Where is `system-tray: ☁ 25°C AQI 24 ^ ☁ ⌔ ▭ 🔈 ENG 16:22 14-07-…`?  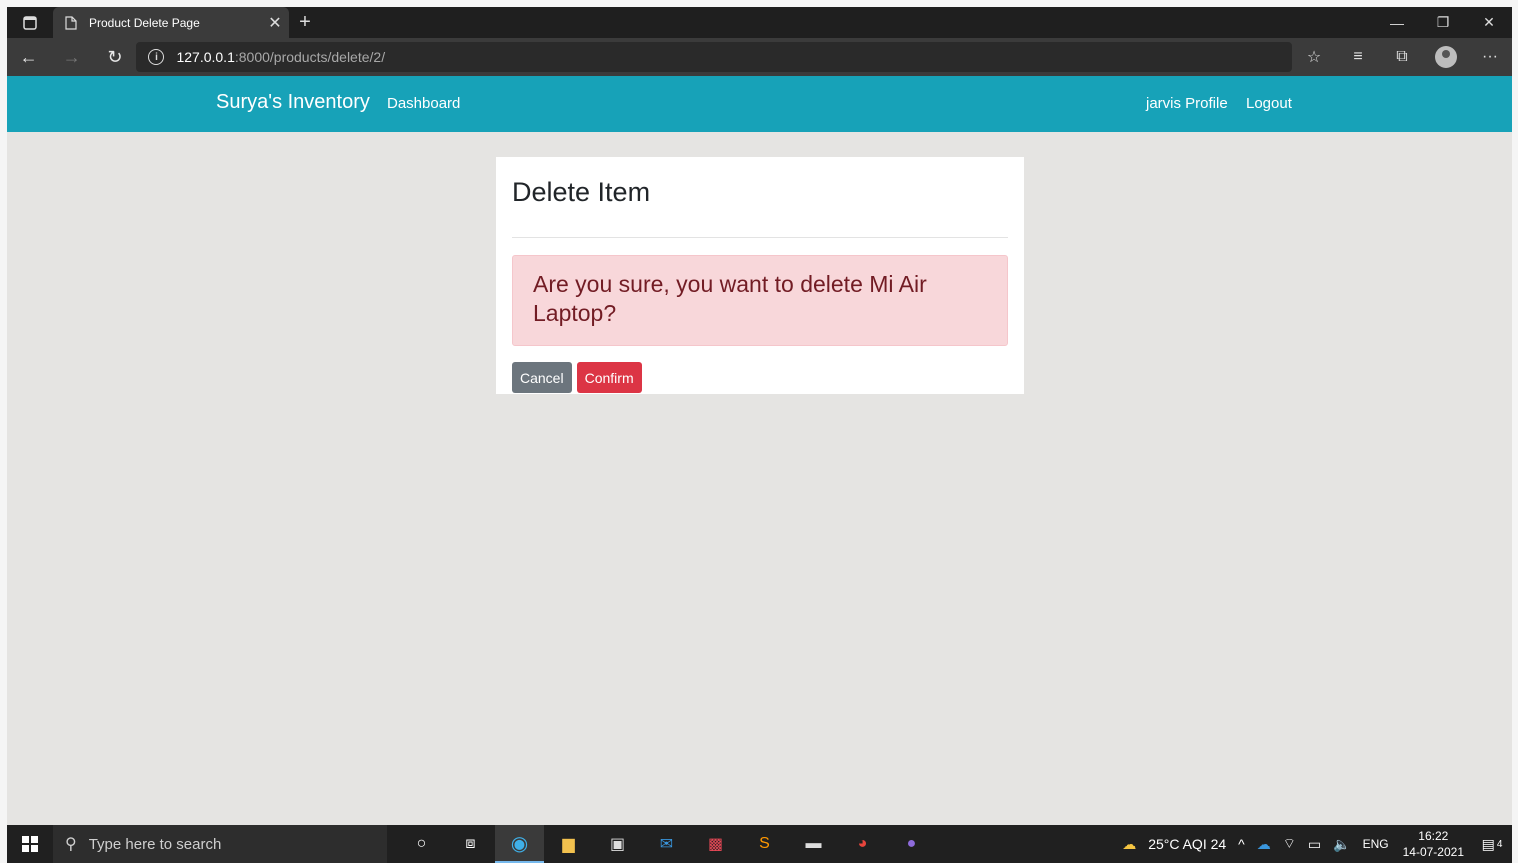 system-tray: ☁ 25°C AQI 24 ^ ☁ ⌔ ▭ 🔈 ENG 16:22 14-07-… is located at coordinates (1314, 844).